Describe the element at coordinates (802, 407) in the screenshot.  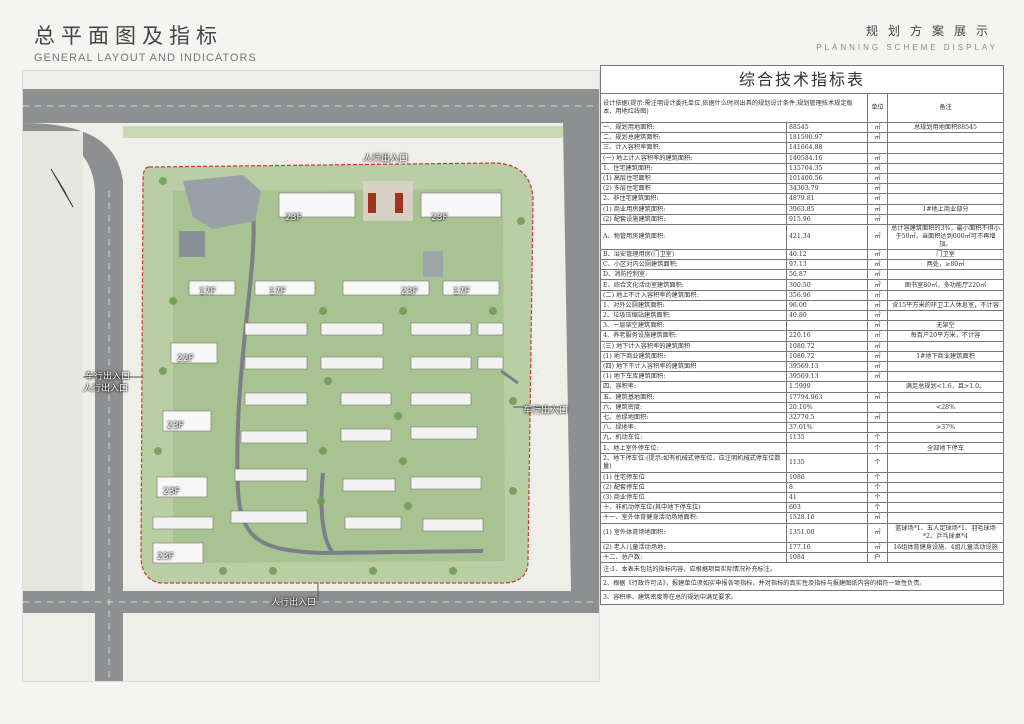
I see `table-row: 六、建筑密度: 20.10% <28%` at that location.